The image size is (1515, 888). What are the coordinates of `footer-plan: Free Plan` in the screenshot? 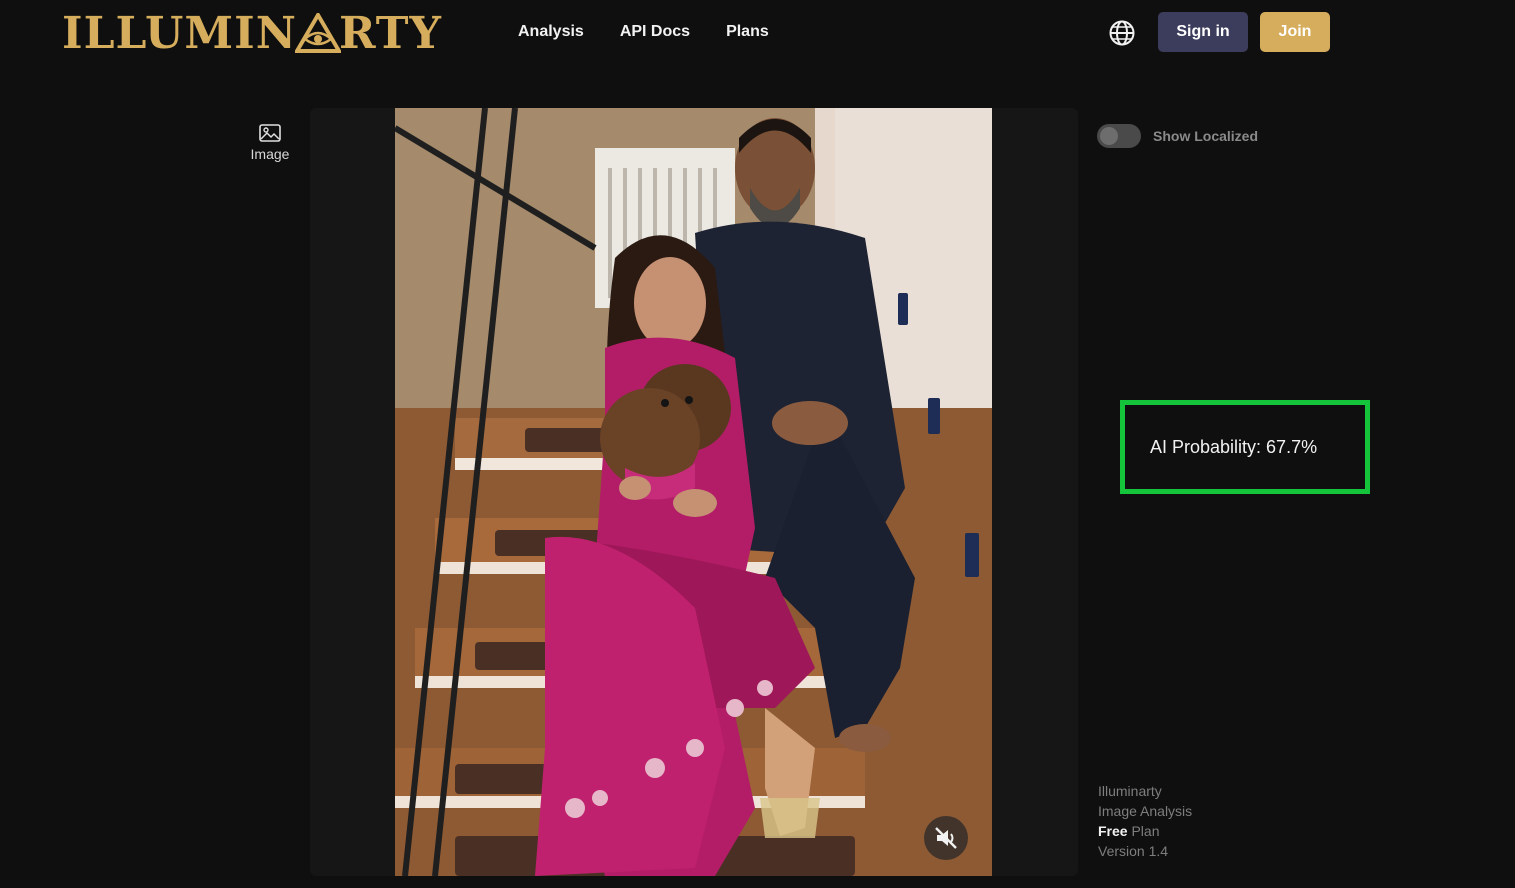 It's located at (1145, 831).